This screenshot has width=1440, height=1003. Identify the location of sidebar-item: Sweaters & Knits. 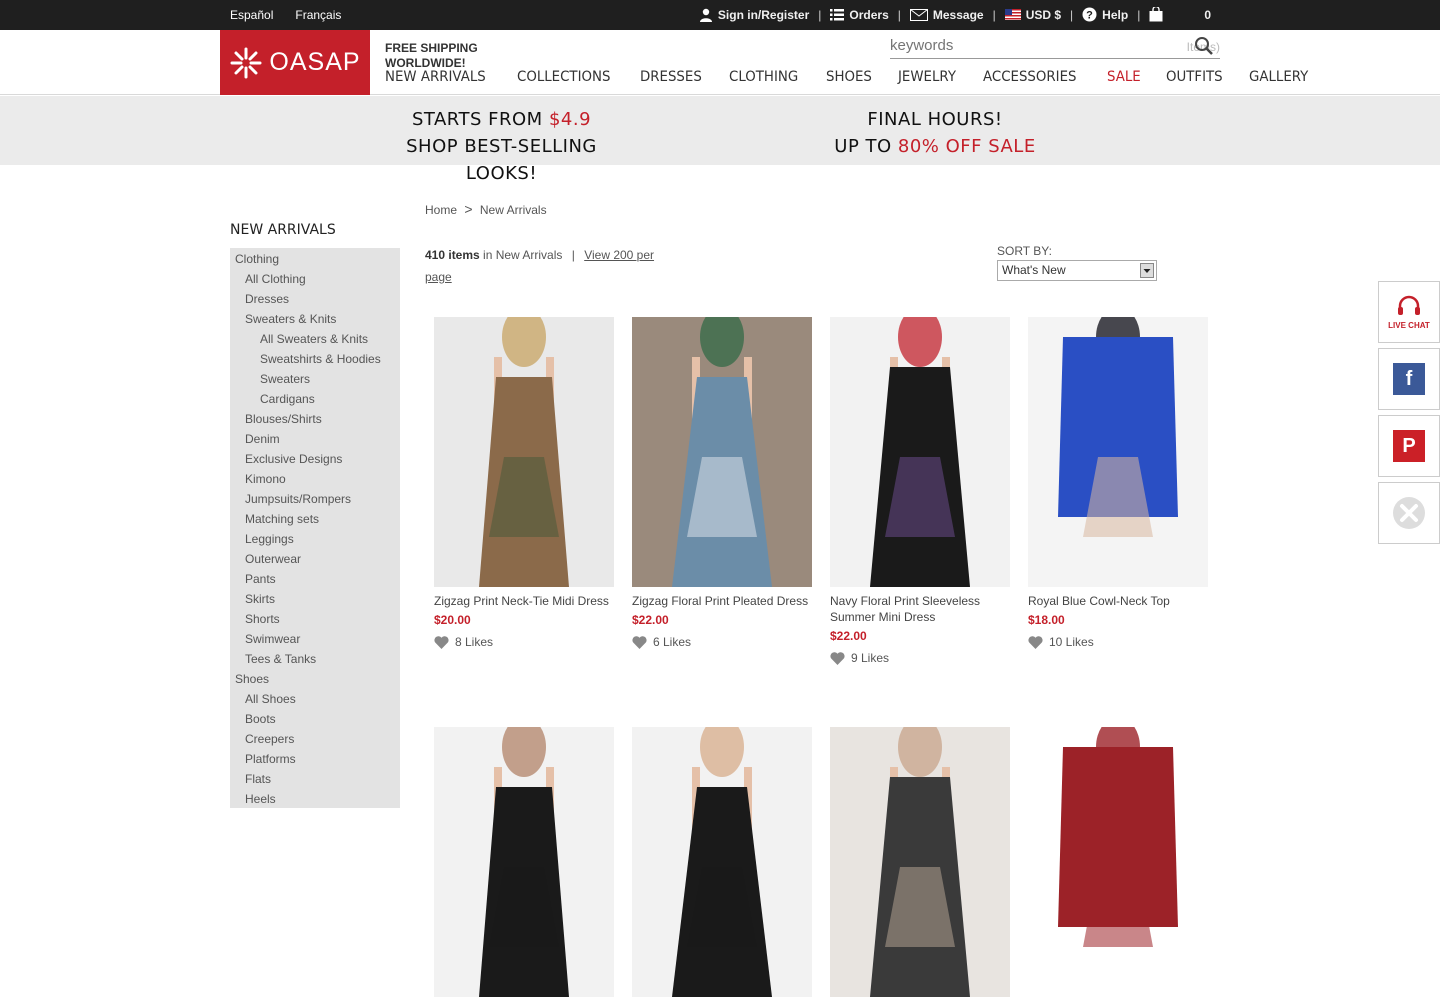
(315, 319).